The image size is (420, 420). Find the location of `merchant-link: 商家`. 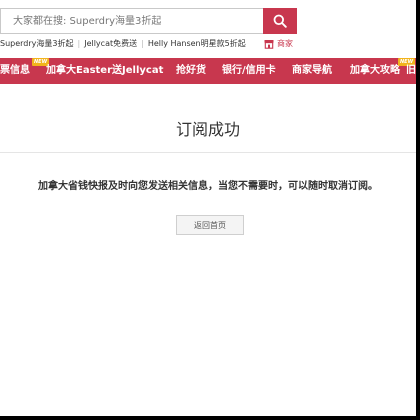

merchant-link: 商家 is located at coordinates (278, 44).